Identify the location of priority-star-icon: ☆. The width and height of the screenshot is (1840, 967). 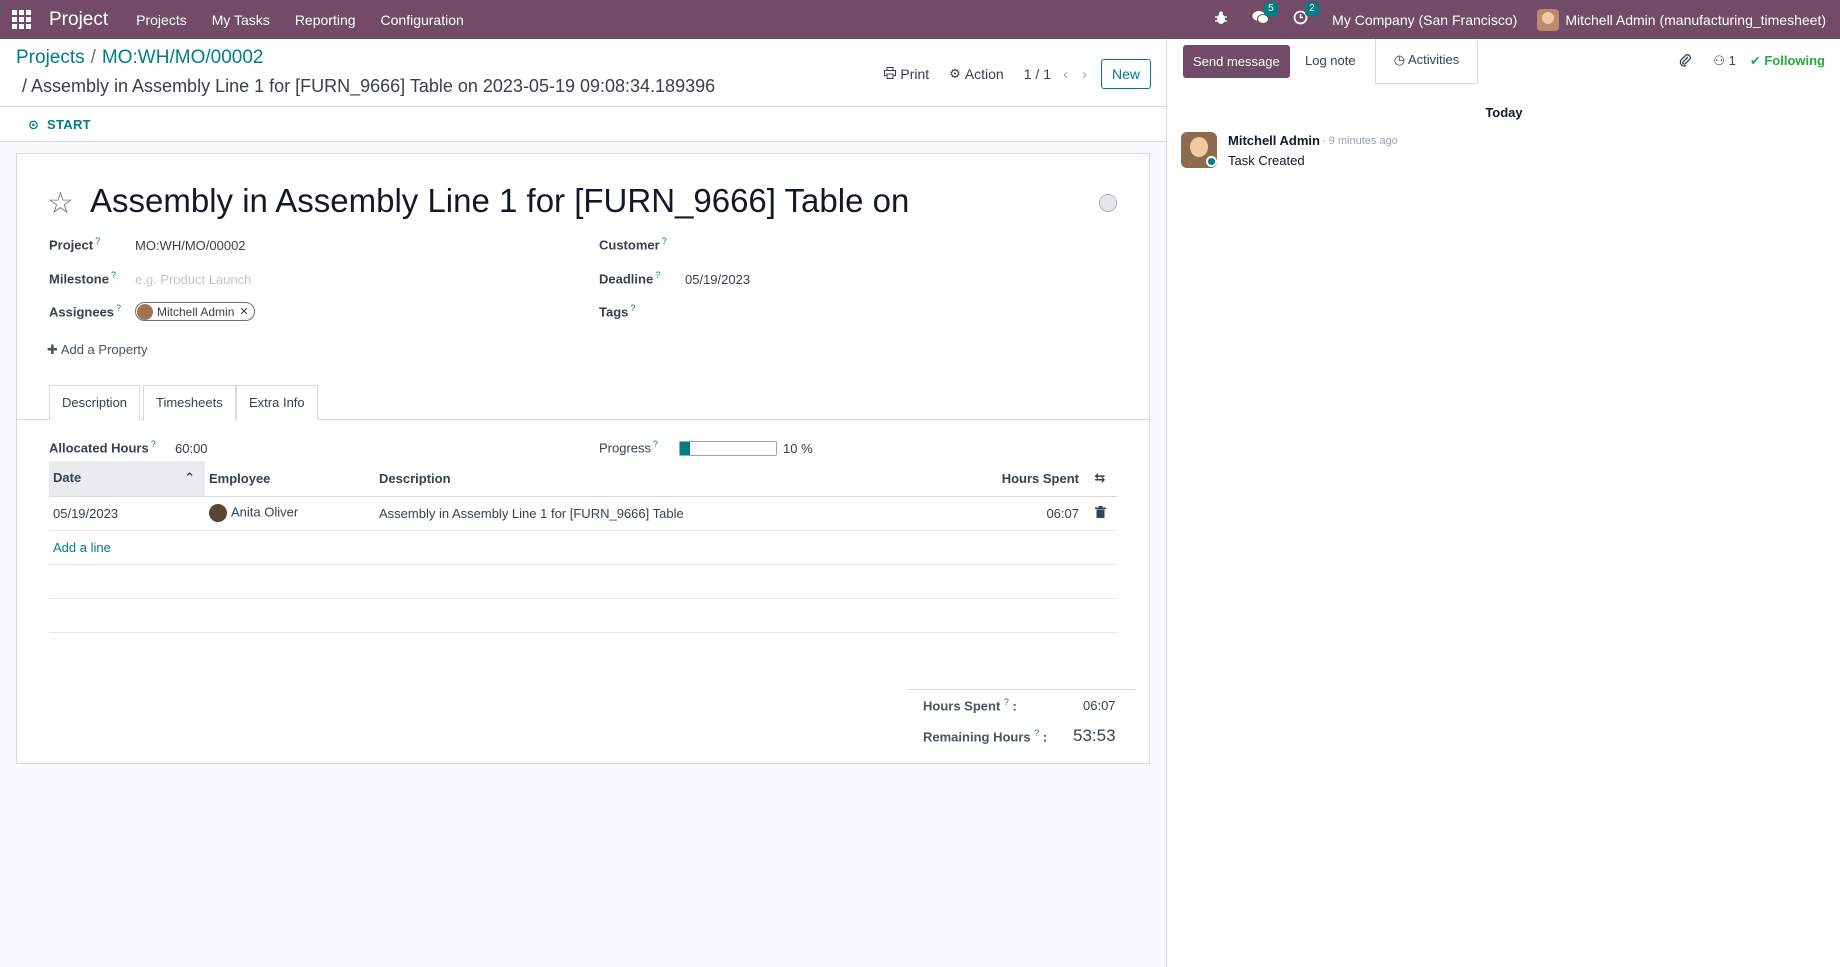
(60, 203).